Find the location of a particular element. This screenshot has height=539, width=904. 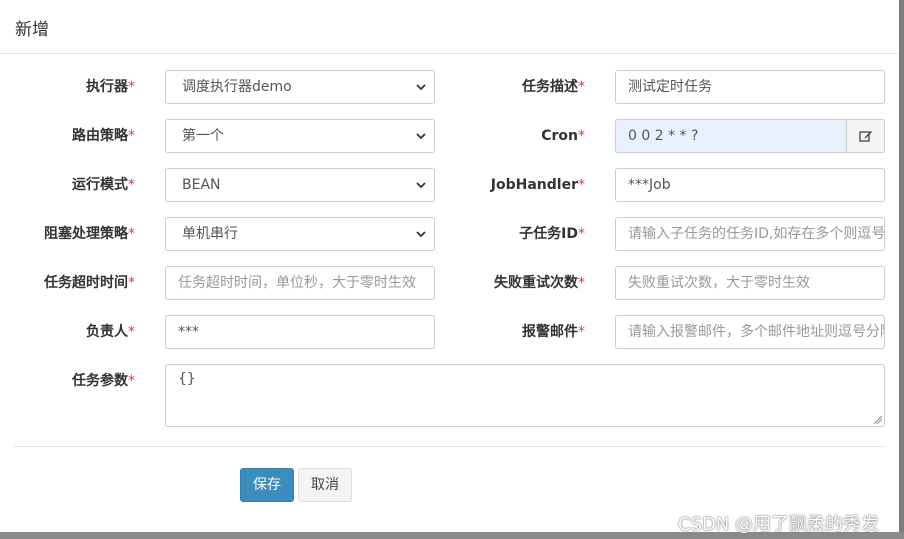

cron-input: 0 0 2 * * ? is located at coordinates (731, 136).